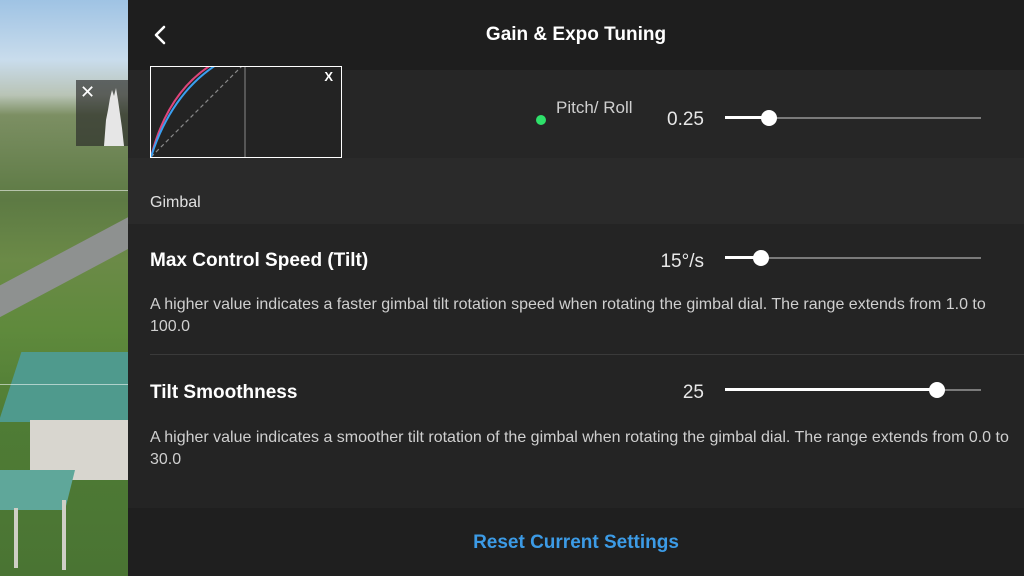  What do you see at coordinates (576, 112) in the screenshot?
I see `expo-row: X Pitch/ Roll 0.25` at bounding box center [576, 112].